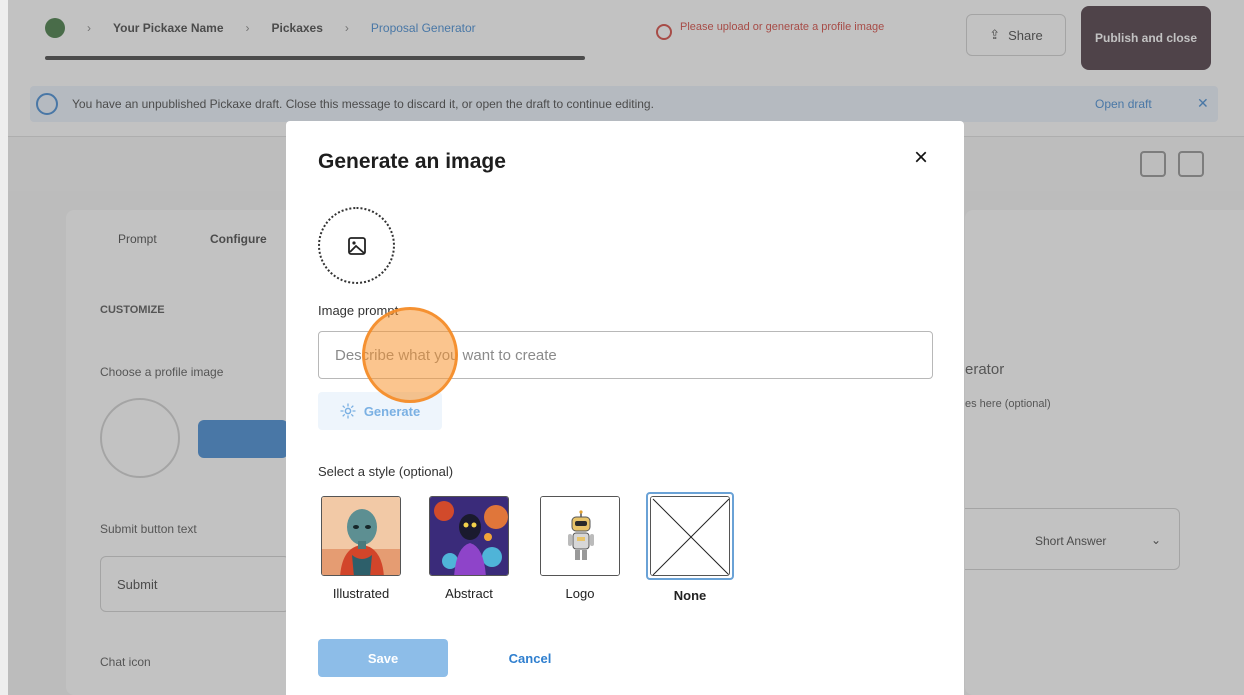 This screenshot has width=1244, height=695. I want to click on logo-style-thumbnail, so click(580, 536).